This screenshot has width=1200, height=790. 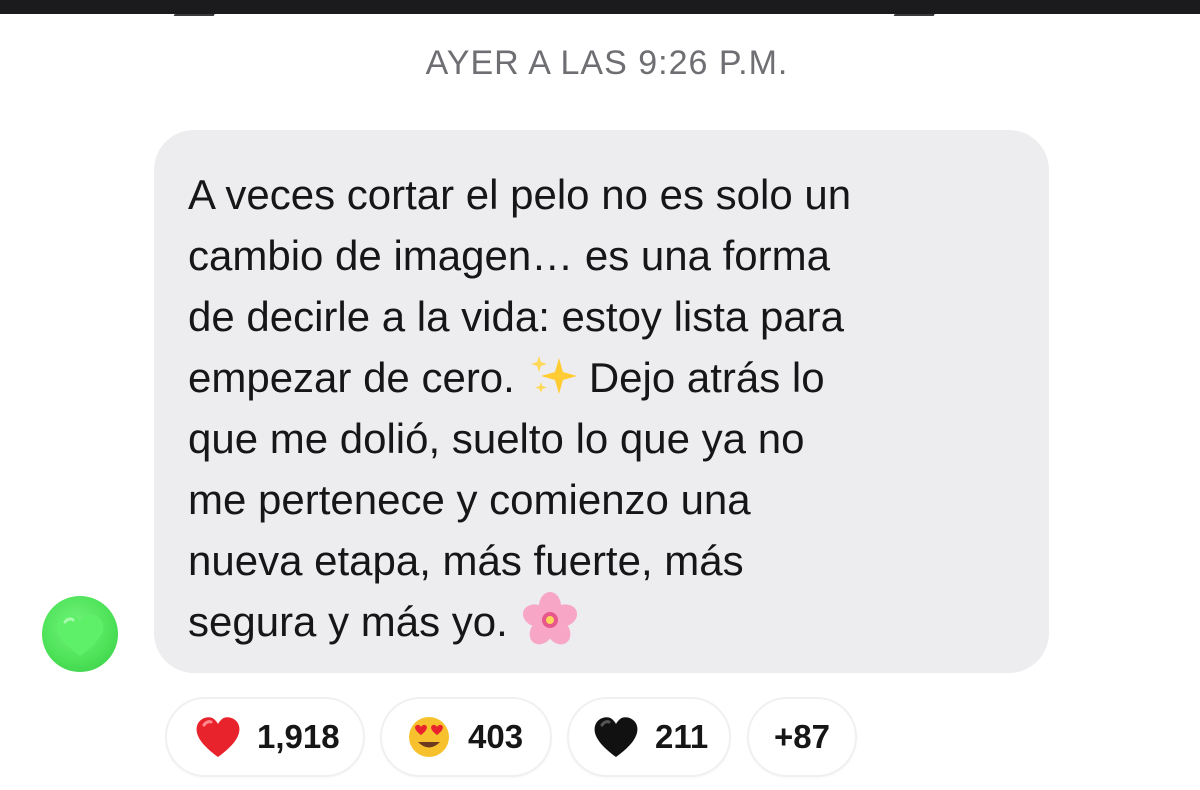 I want to click on message-line-with-emoji: empezar de cero. Dejo atrás lo, so click(x=603, y=377).